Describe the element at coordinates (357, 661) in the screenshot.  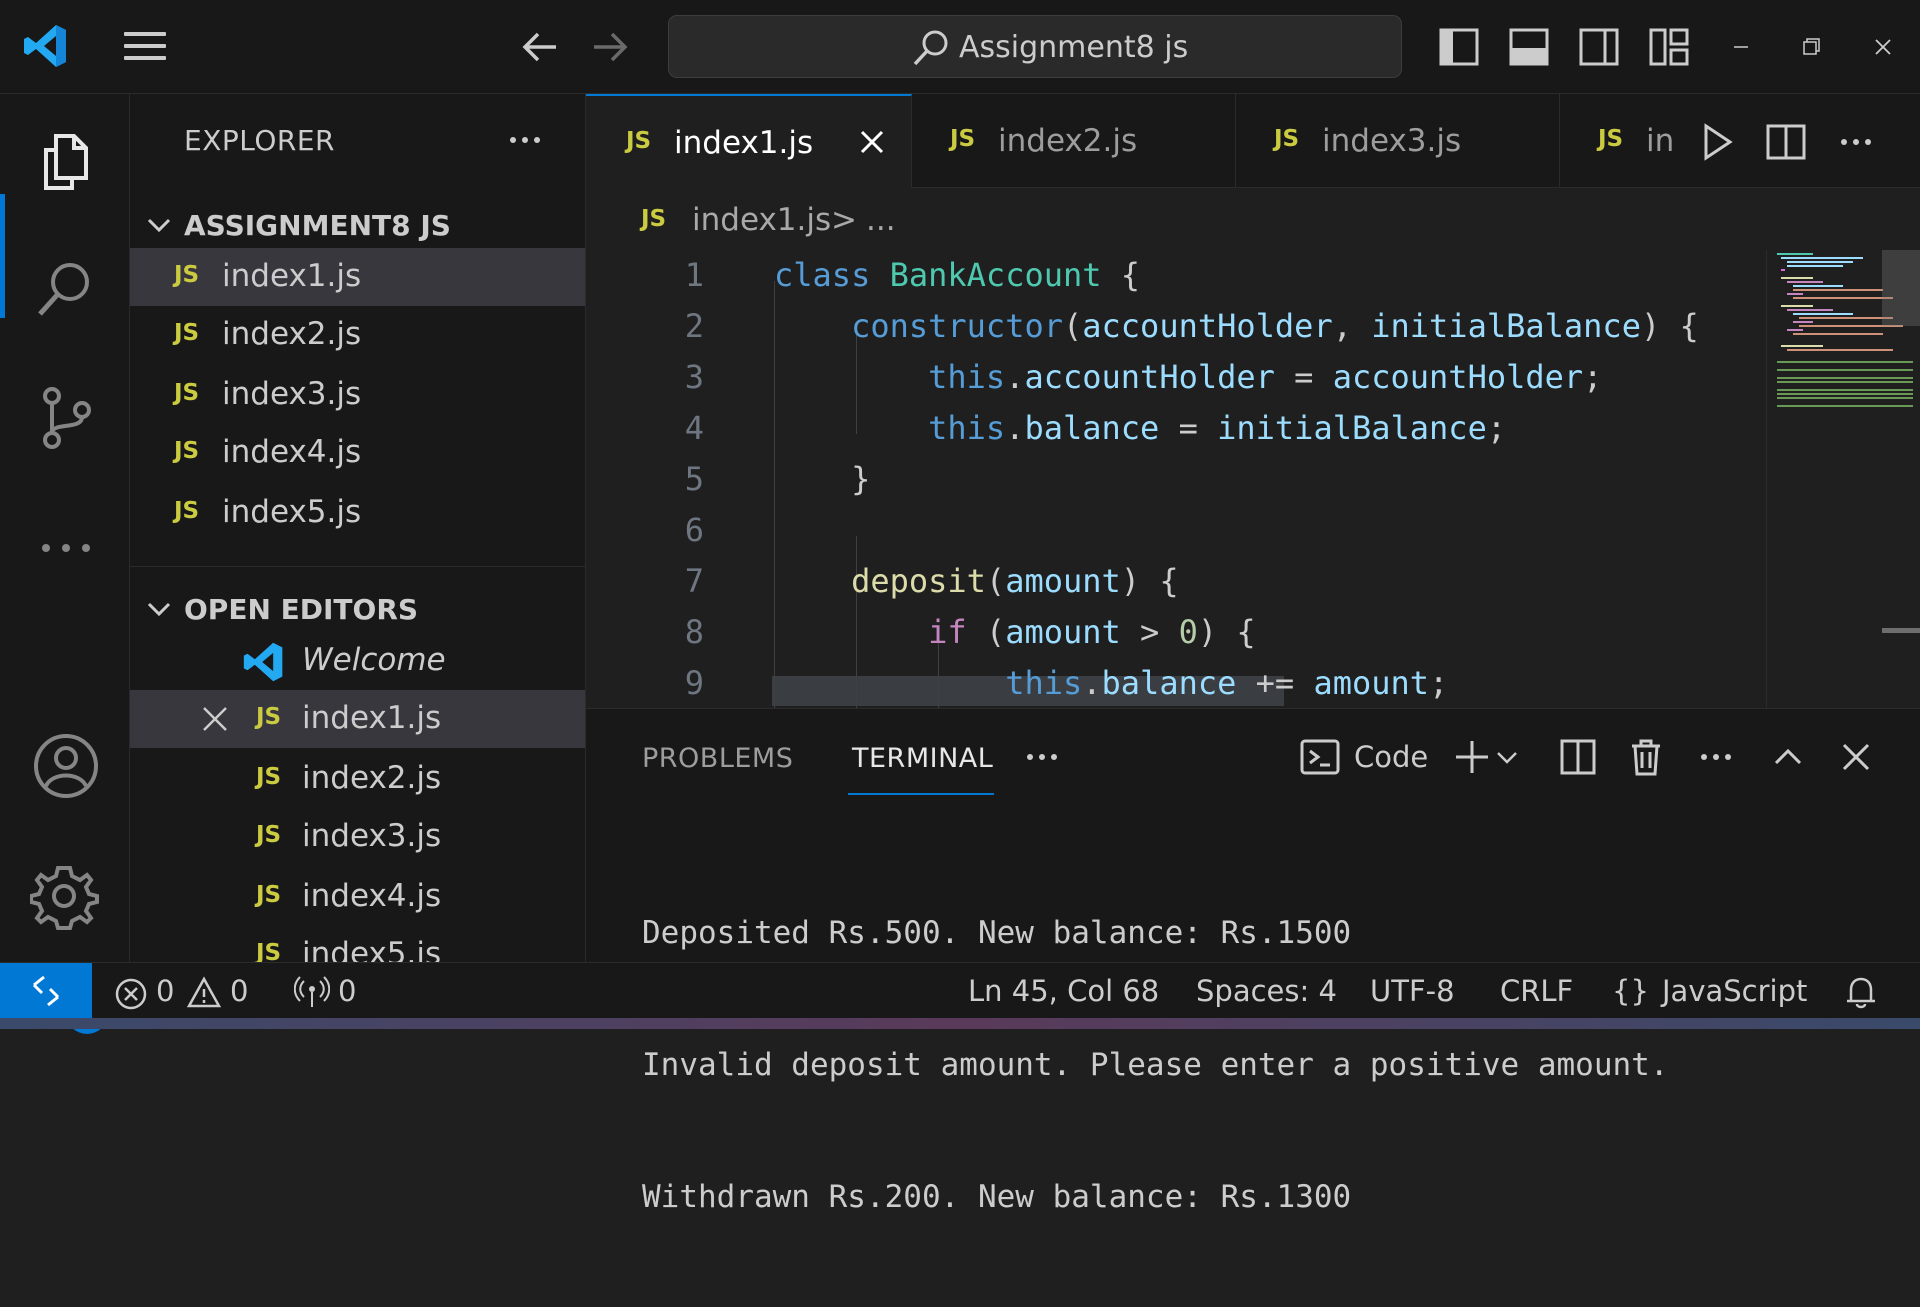
I see `open-editor-item: Welcome` at that location.